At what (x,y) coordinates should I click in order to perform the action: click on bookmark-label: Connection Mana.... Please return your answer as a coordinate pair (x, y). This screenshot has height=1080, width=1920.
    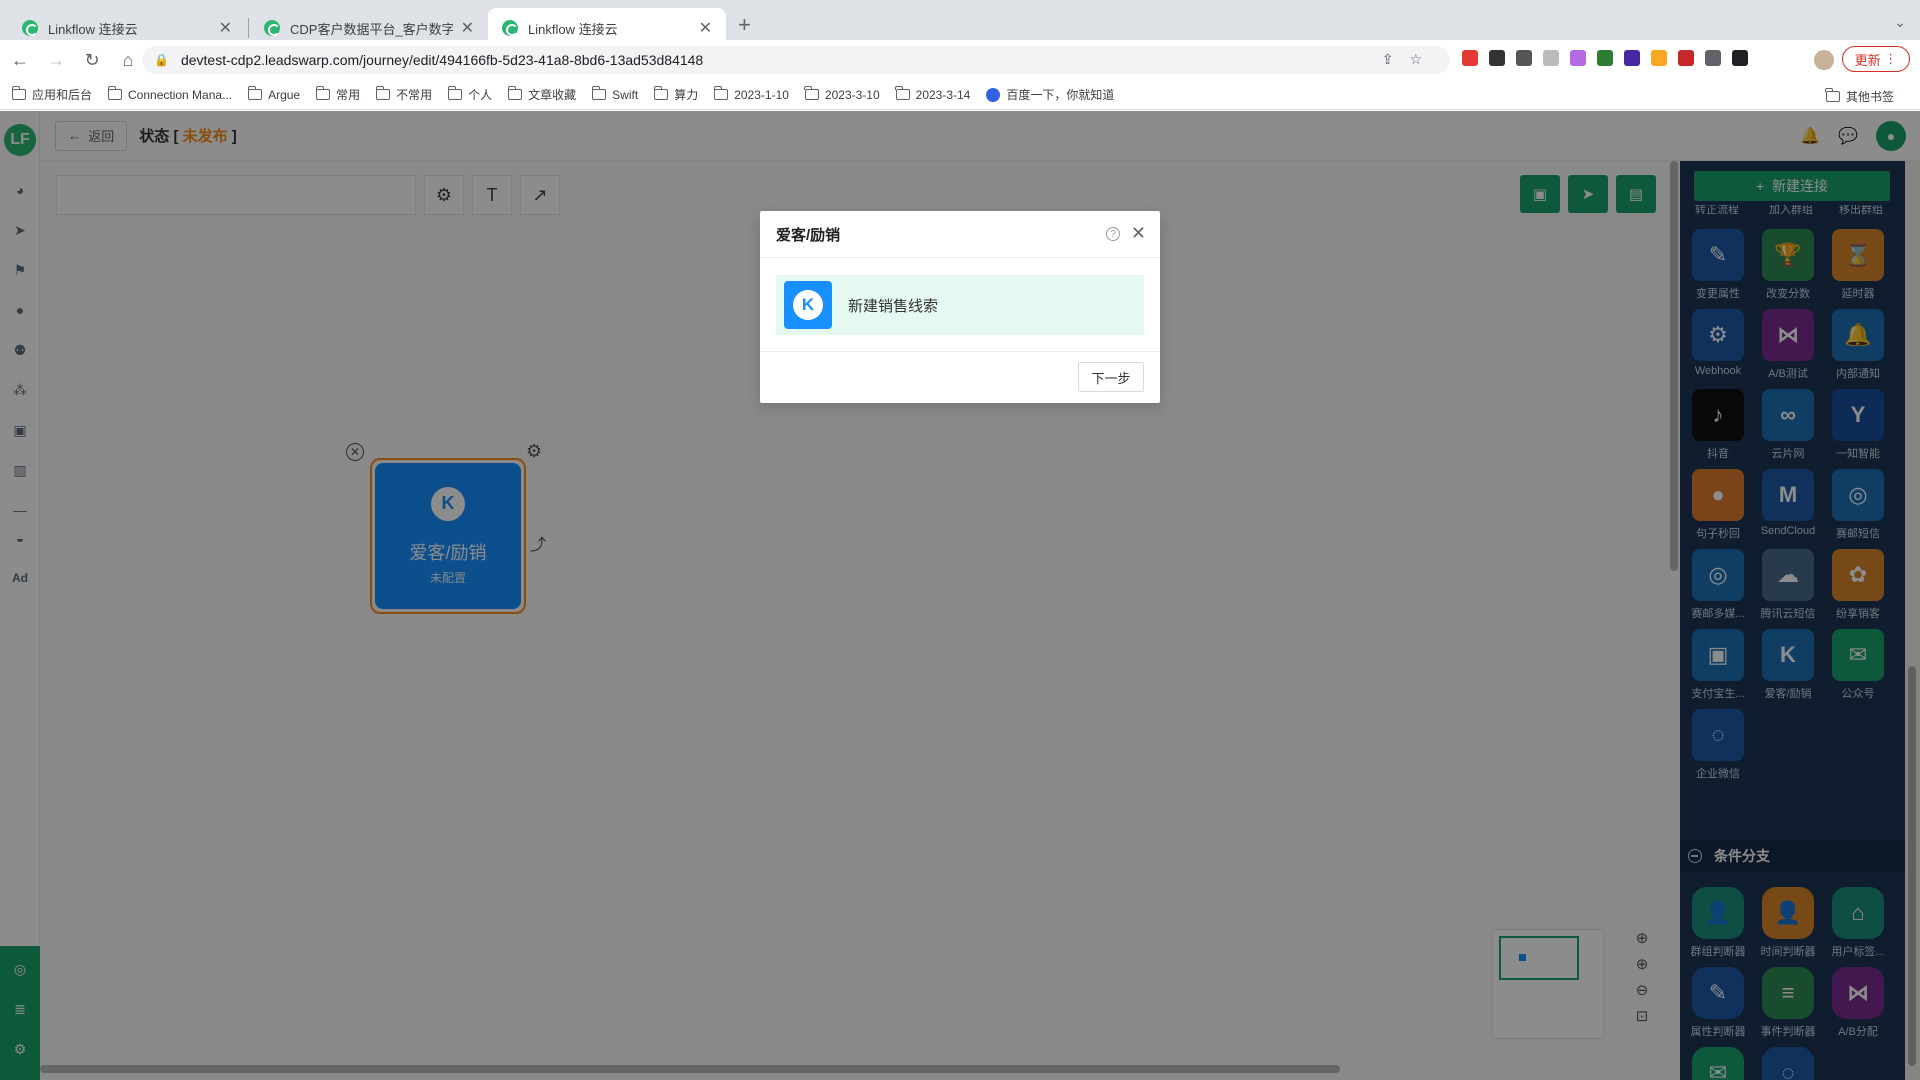
    Looking at the image, I should click on (180, 94).